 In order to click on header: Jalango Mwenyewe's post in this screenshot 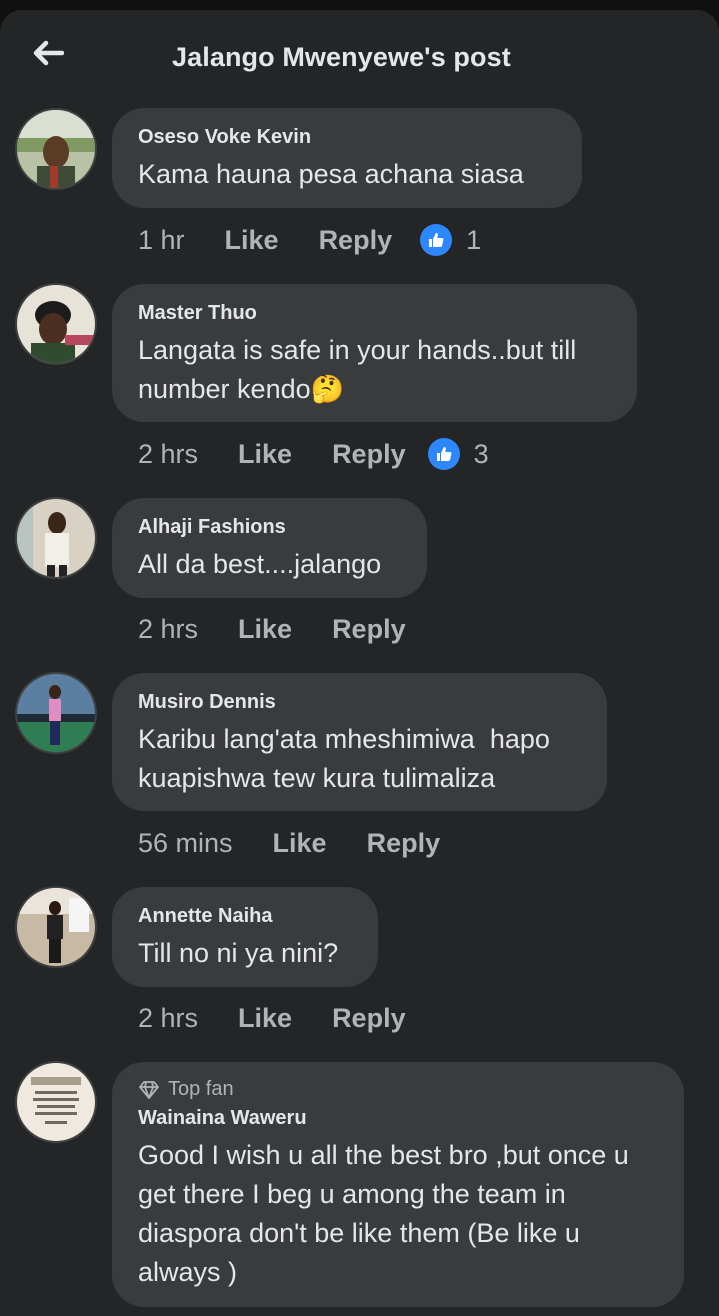, I will do `click(359, 58)`.